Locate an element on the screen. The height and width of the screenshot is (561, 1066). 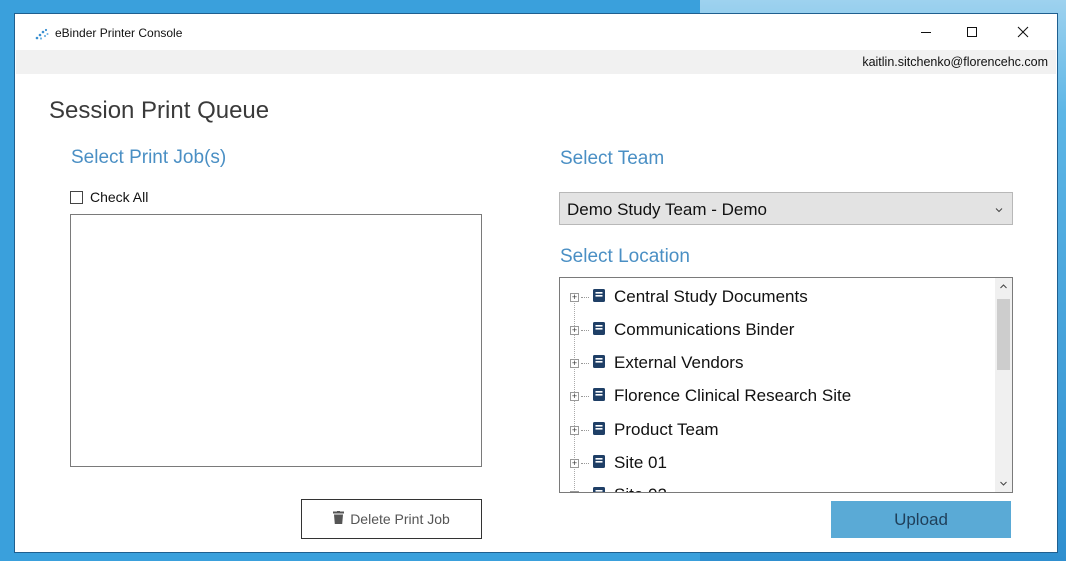
tree-item-label: Site 02 is located at coordinates (640, 488).